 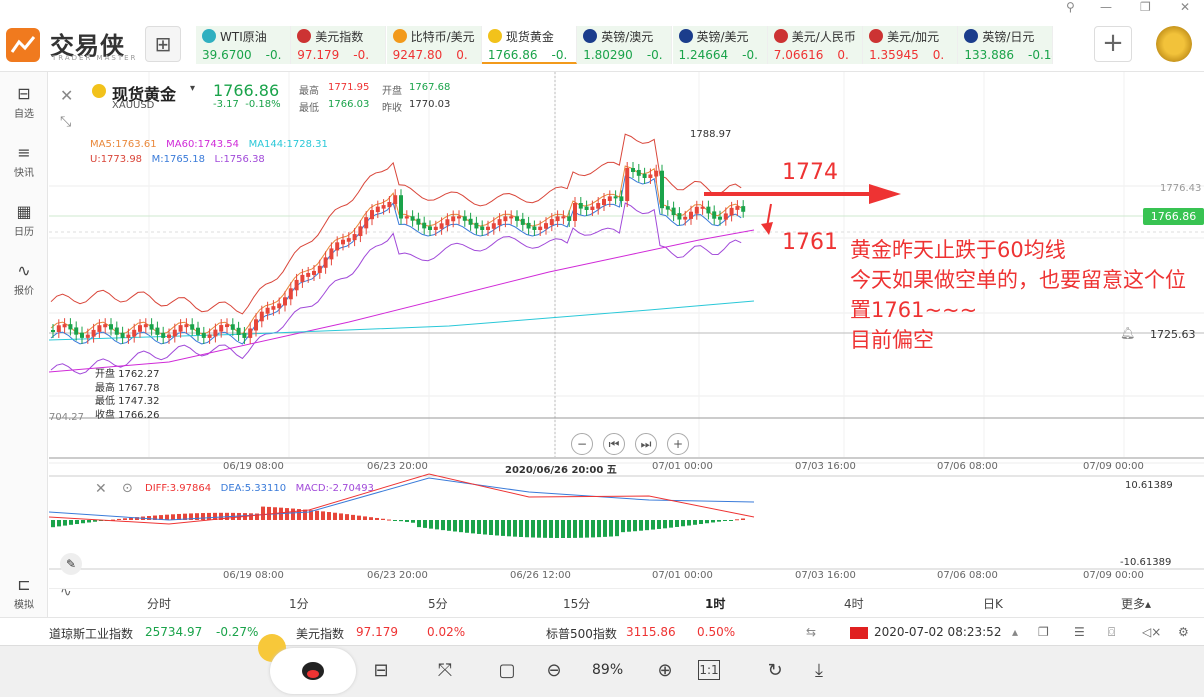 What do you see at coordinates (1145, 7) in the screenshot?
I see `maximize-icon: ❐` at bounding box center [1145, 7].